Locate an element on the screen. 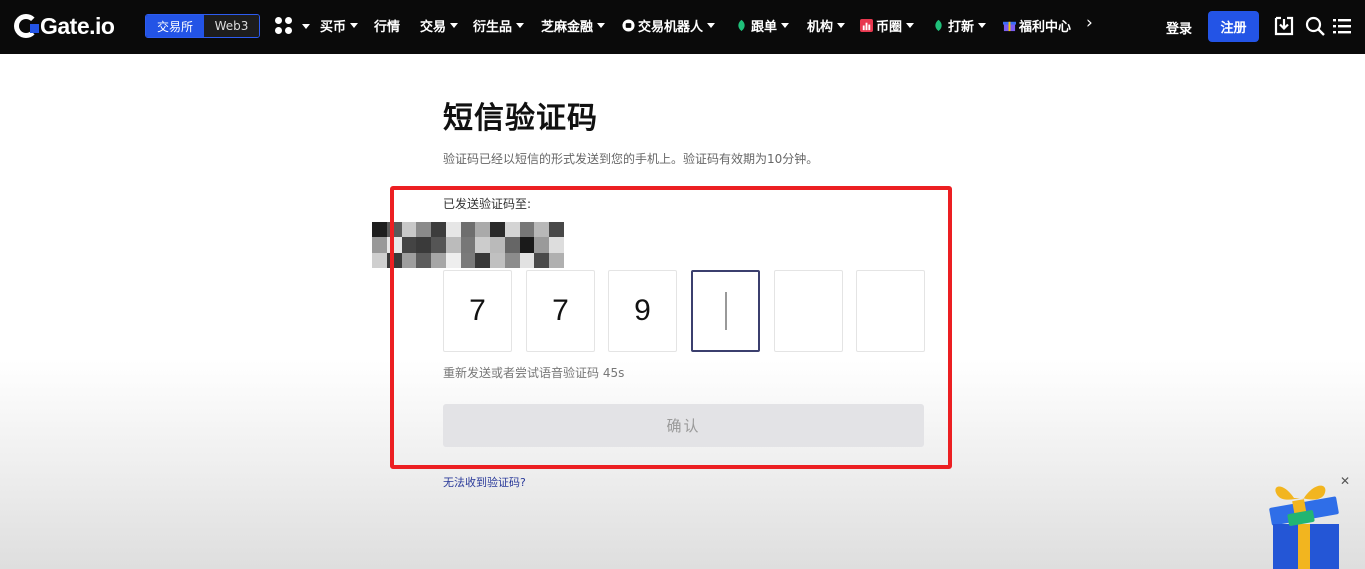  platform-switch: 交易所 Web3 is located at coordinates (202, 26).